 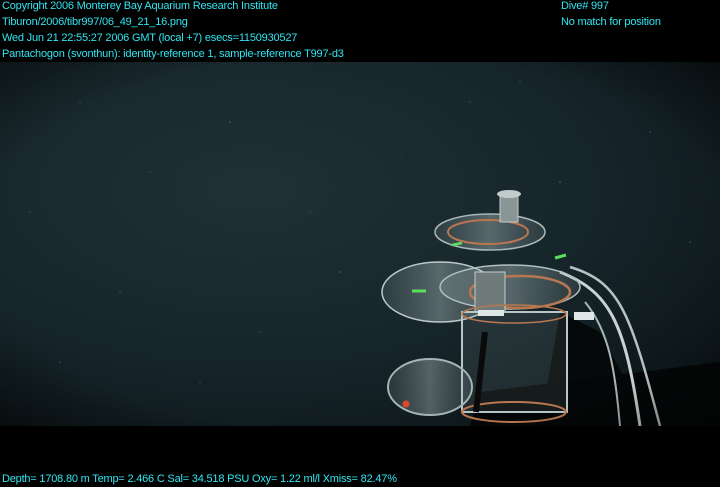 What do you see at coordinates (611, 22) in the screenshot?
I see `position-status: No match for position` at bounding box center [611, 22].